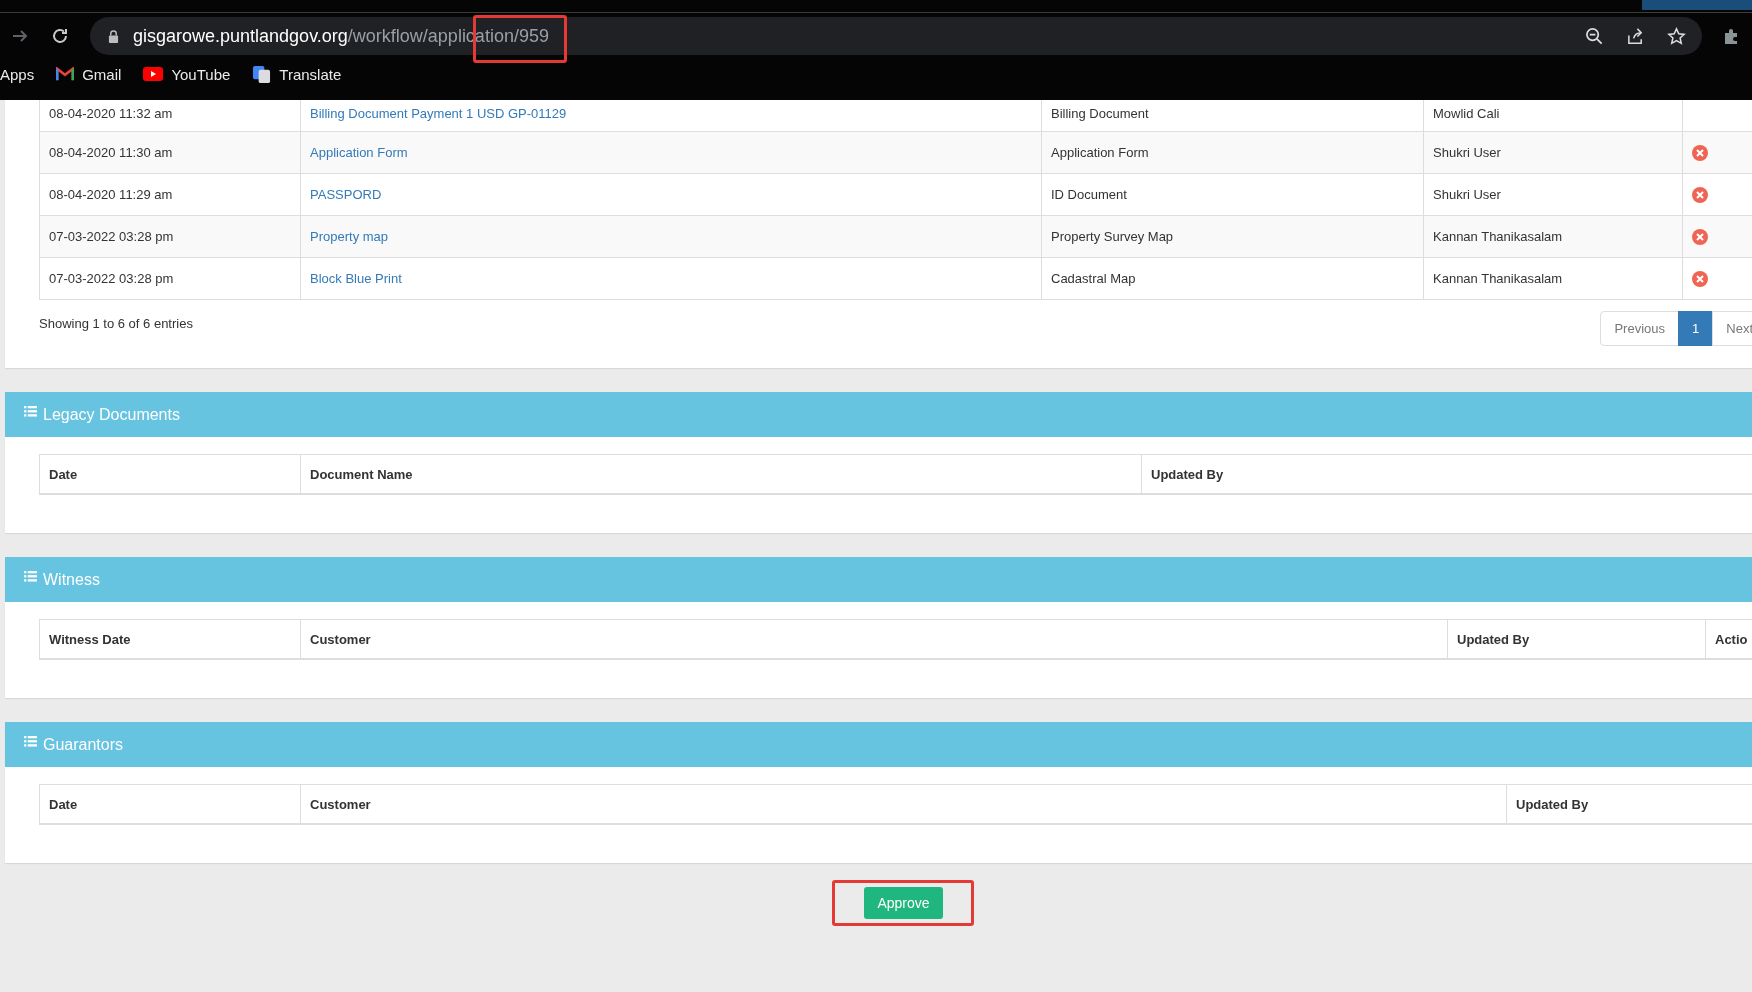 The image size is (1752, 992). Describe the element at coordinates (111, 414) in the screenshot. I see `panel-title: Legacy Documents` at that location.